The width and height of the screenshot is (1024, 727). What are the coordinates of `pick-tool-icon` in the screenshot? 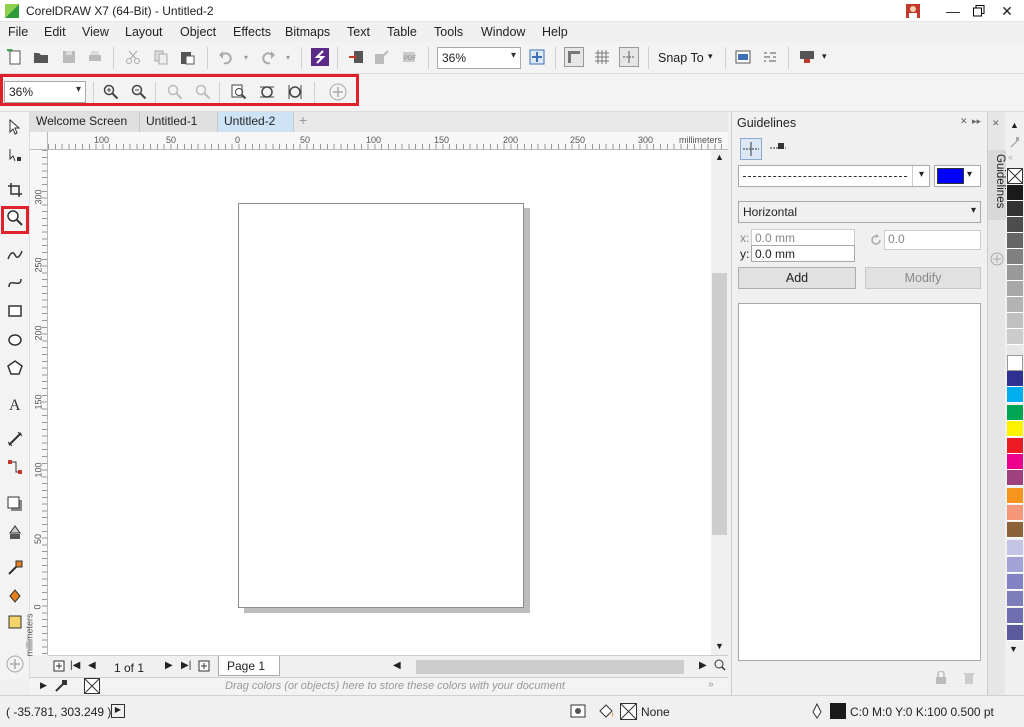 It's located at (15, 127).